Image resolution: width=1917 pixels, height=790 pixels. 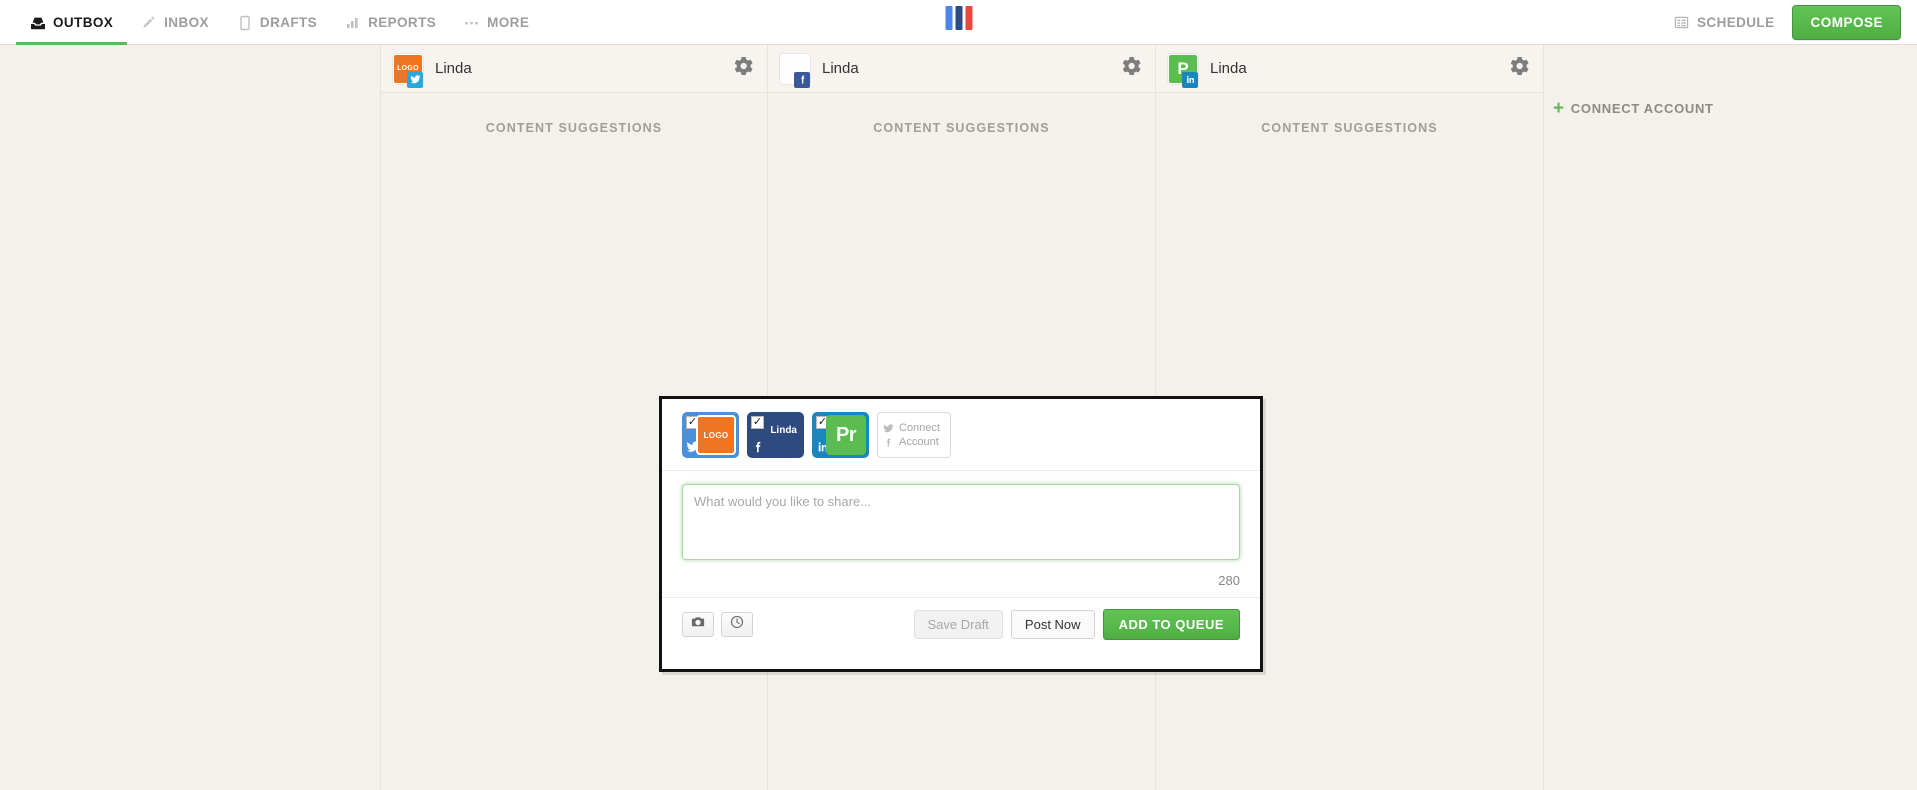 I want to click on inbox-icon, so click(x=149, y=23).